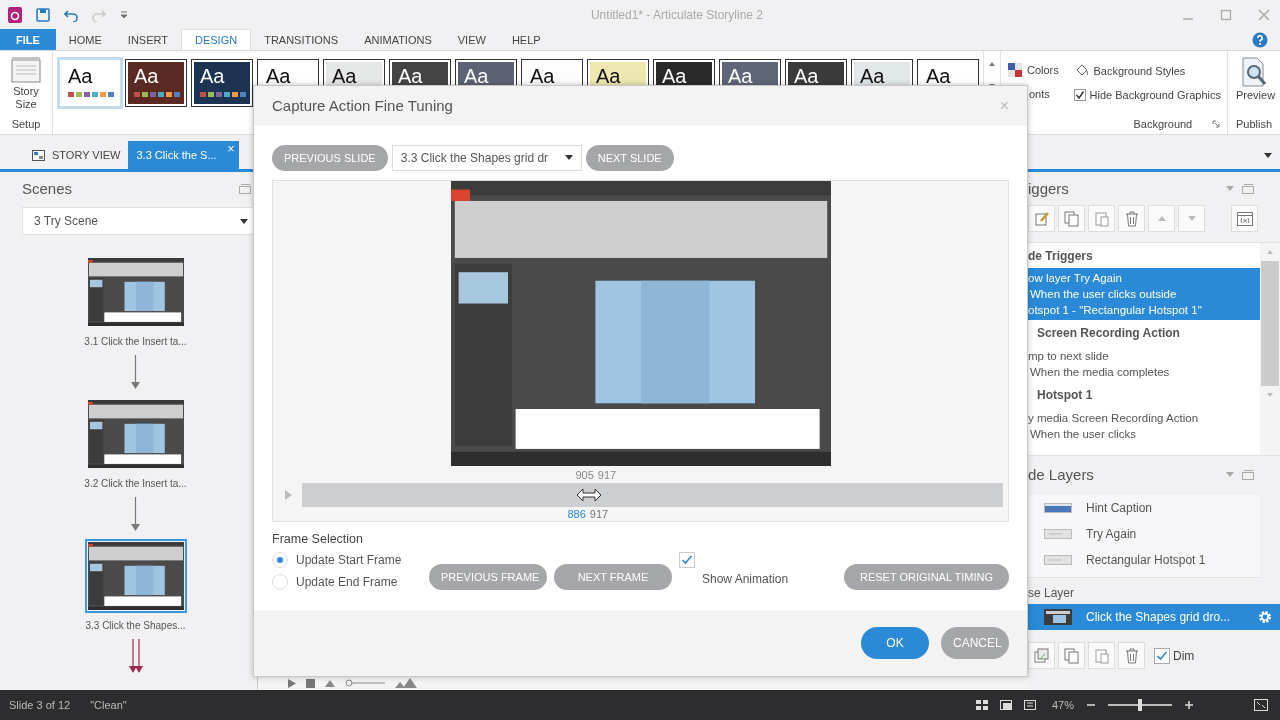 The height and width of the screenshot is (720, 1280). Describe the element at coordinates (1083, 434) in the screenshot. I see `trigger-text: When the user clicks` at that location.